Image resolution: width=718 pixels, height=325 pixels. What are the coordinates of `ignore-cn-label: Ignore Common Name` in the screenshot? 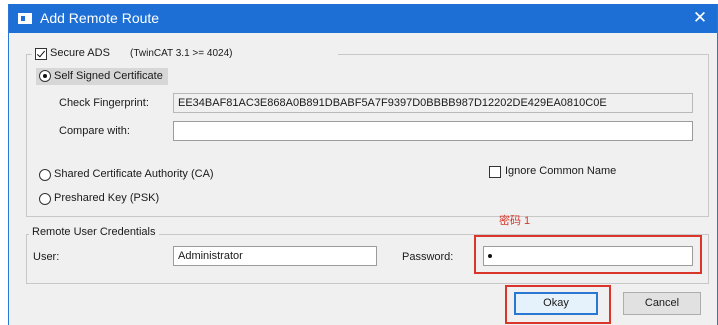 It's located at (560, 171).